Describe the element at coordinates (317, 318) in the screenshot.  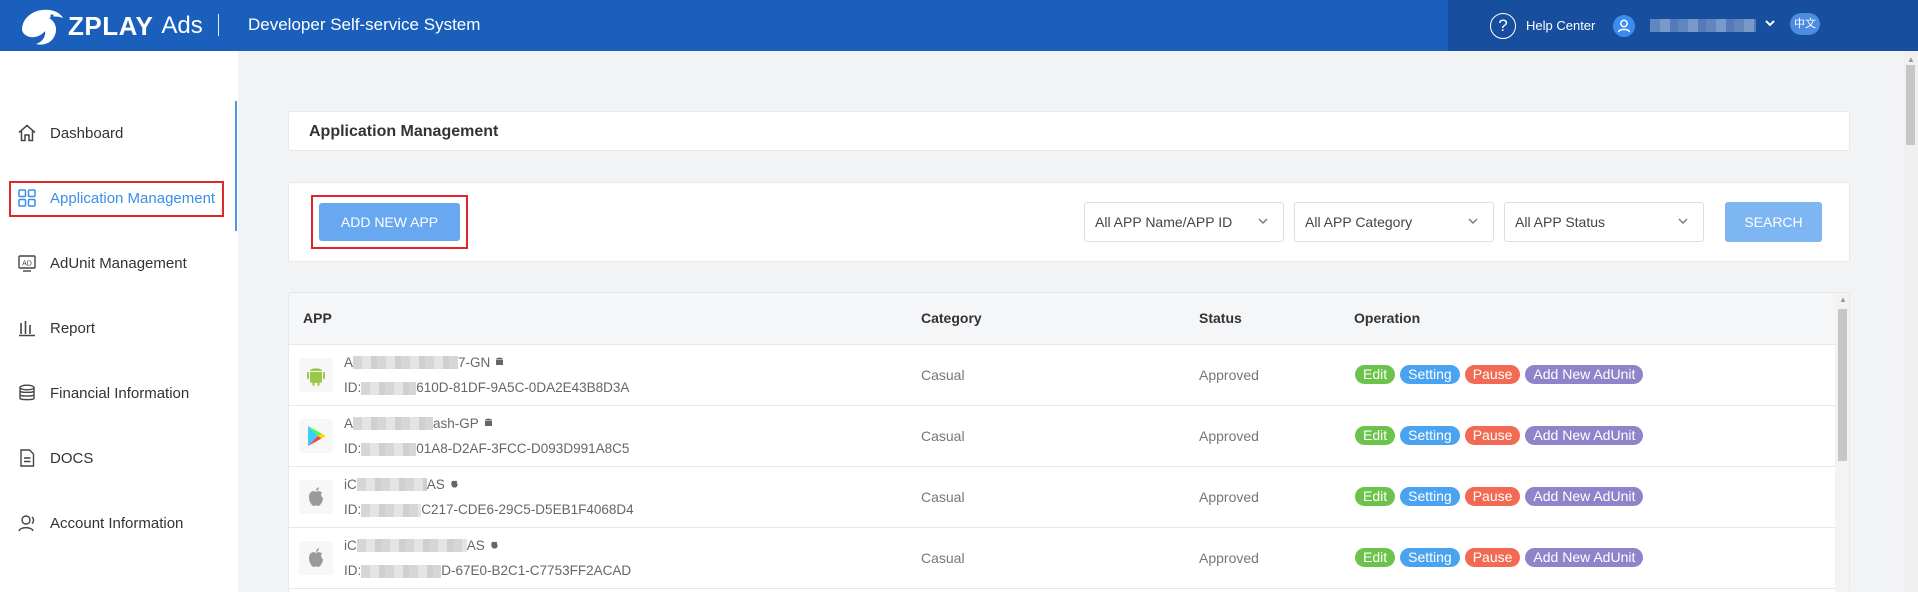
I see `column-header-app: APP` at that location.